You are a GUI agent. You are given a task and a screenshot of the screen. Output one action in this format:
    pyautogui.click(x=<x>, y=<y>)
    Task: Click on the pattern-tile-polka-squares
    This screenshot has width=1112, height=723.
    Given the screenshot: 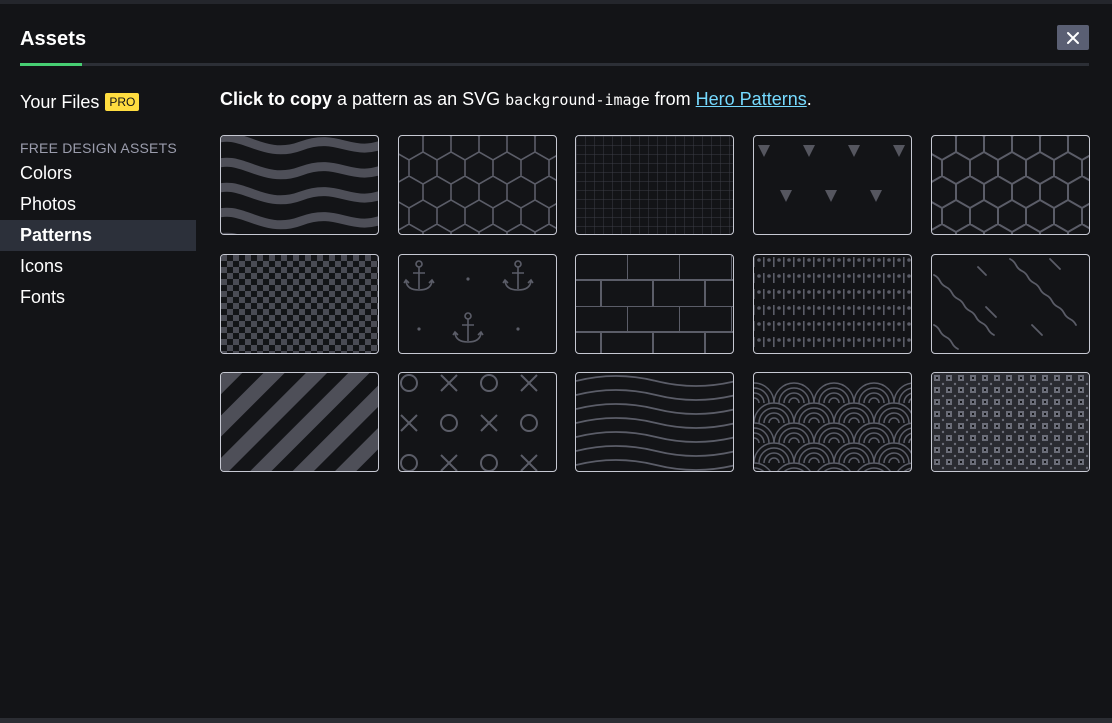 What is the action you would take?
    pyautogui.click(x=1010, y=422)
    